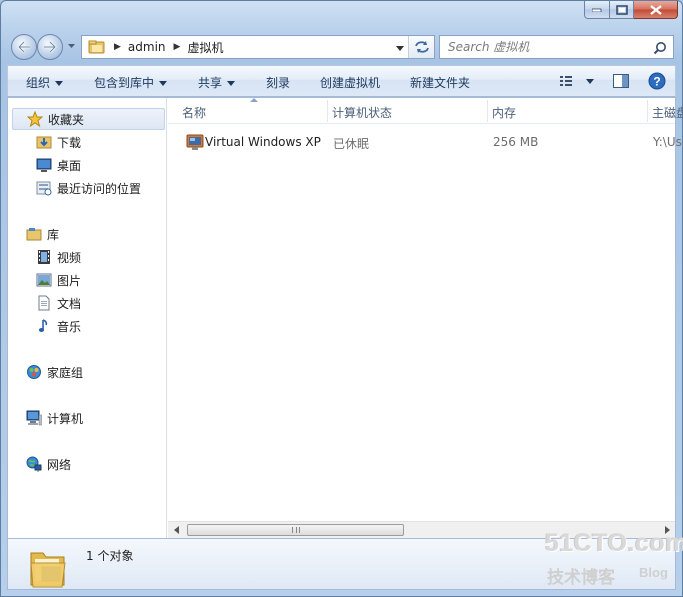 The image size is (683, 597). Describe the element at coordinates (110, 556) in the screenshot. I see `item-count: 1 个对象` at that location.